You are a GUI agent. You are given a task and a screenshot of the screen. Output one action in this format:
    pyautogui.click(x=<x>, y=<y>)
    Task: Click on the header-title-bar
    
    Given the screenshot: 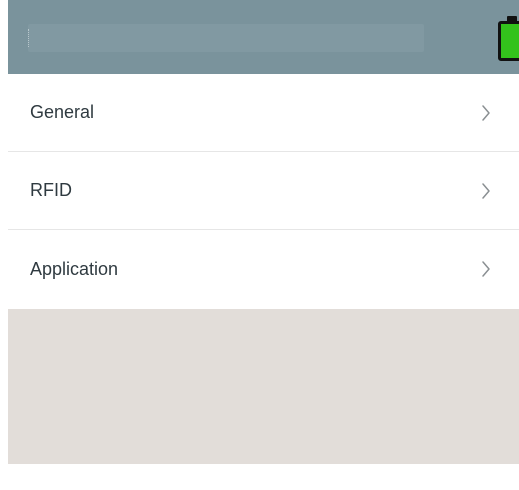 What is the action you would take?
    pyautogui.click(x=226, y=38)
    